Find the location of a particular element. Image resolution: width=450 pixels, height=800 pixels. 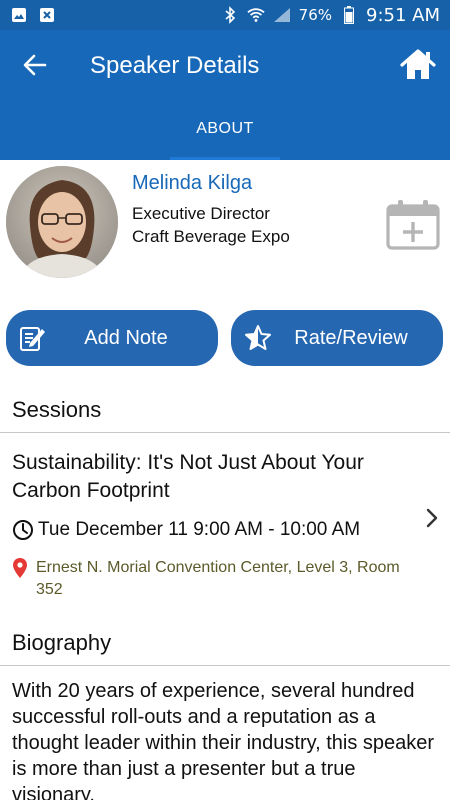

status-bar: 76% 9:51 AM is located at coordinates (225, 15).